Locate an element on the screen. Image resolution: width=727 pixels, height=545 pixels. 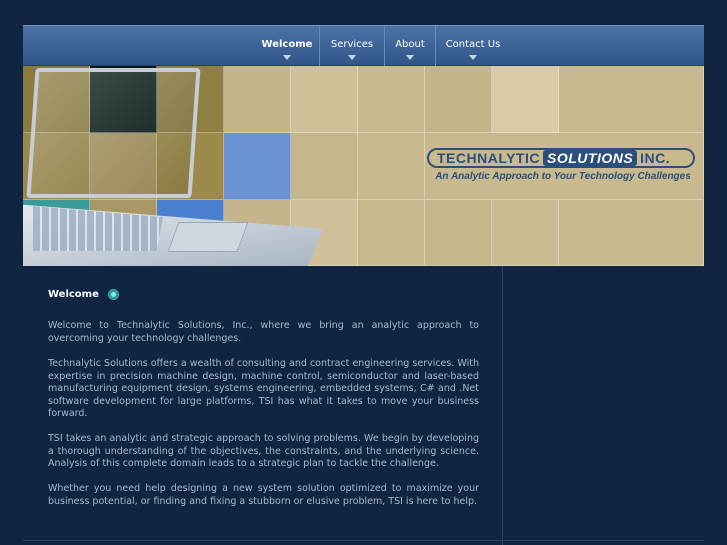
logo-text-technalytic: TECHNALYTIC is located at coordinates (488, 158).